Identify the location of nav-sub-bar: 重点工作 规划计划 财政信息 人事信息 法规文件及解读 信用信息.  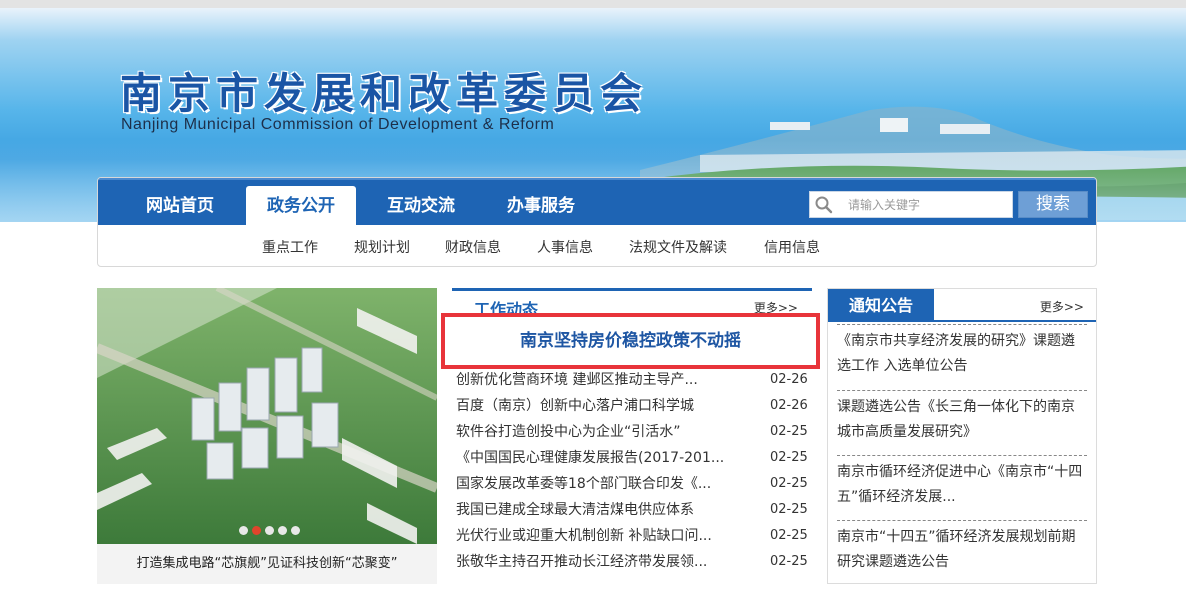
(597, 245).